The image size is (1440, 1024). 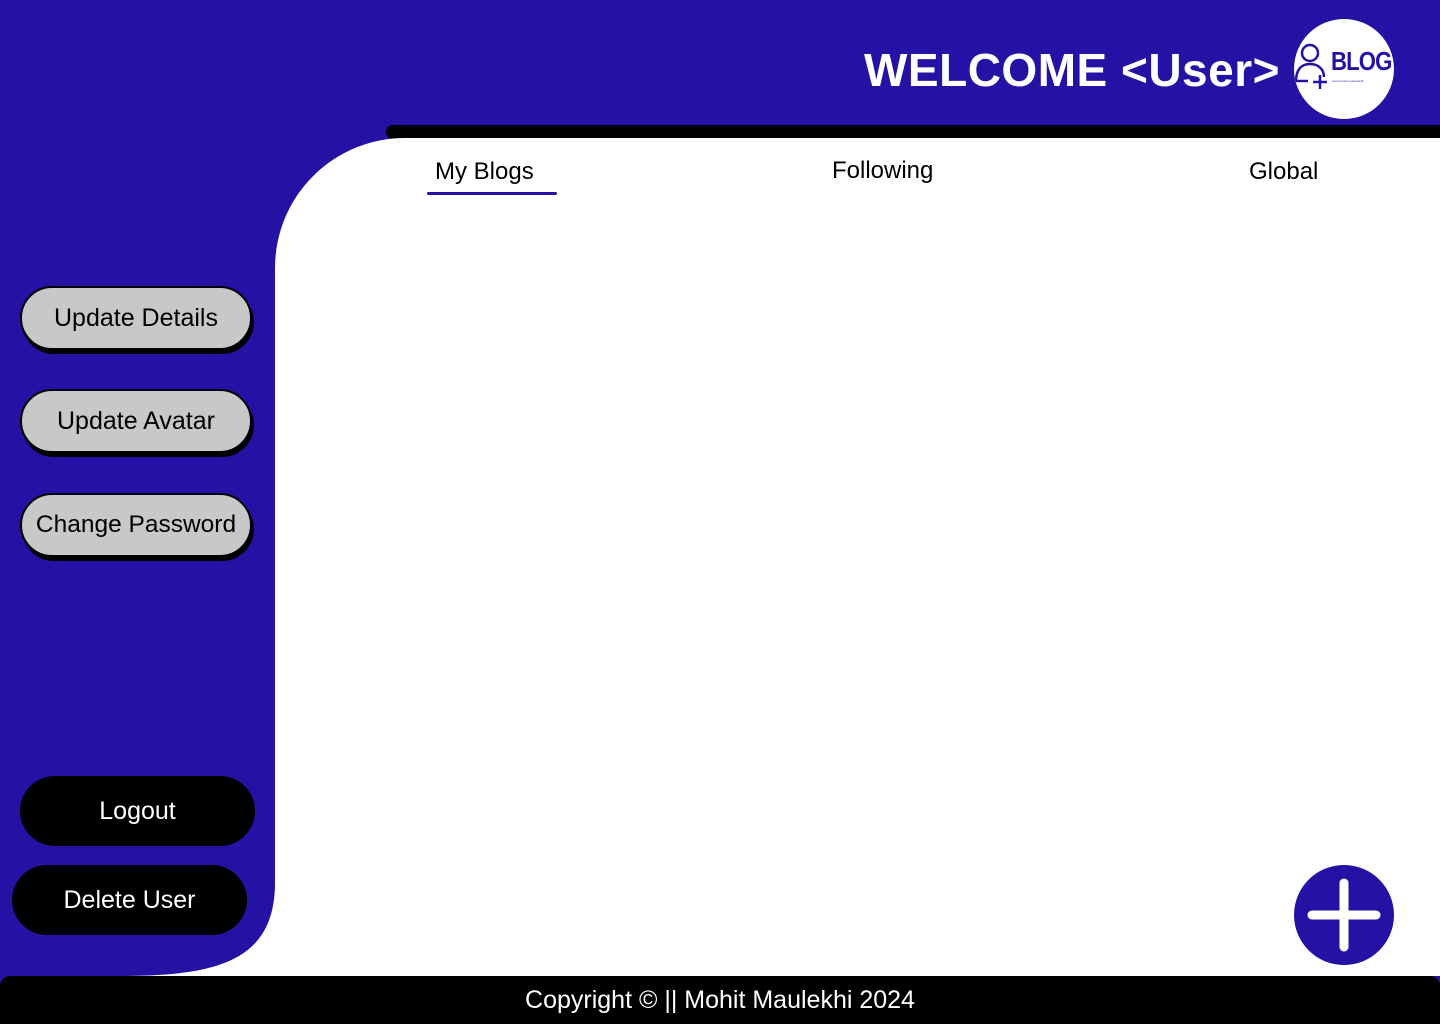 I want to click on logo-tagline: Lorem Ipsum somestuff, so click(x=1348, y=81).